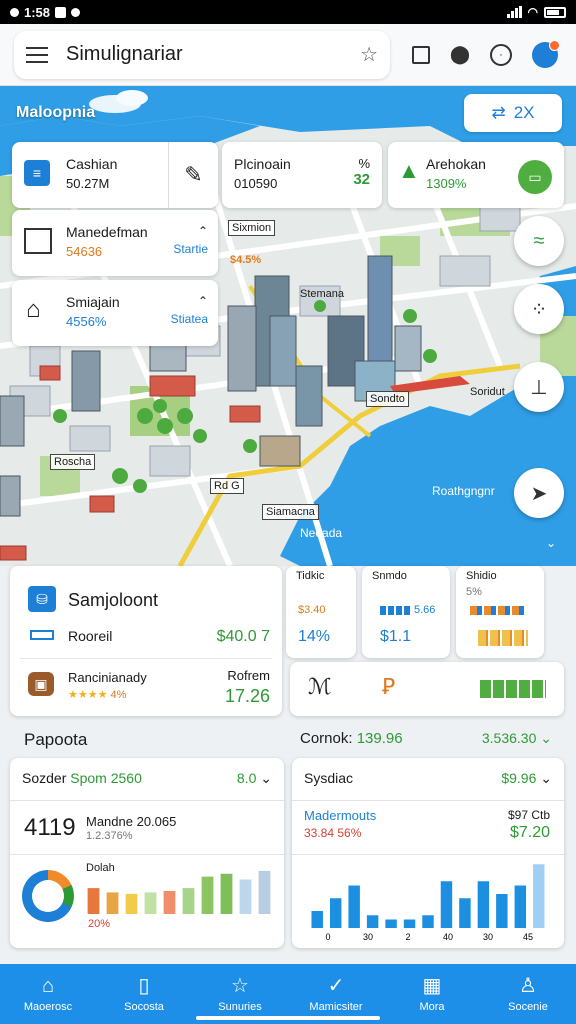  What do you see at coordinates (513, 689) in the screenshot?
I see `level-bars-icon` at bounding box center [513, 689].